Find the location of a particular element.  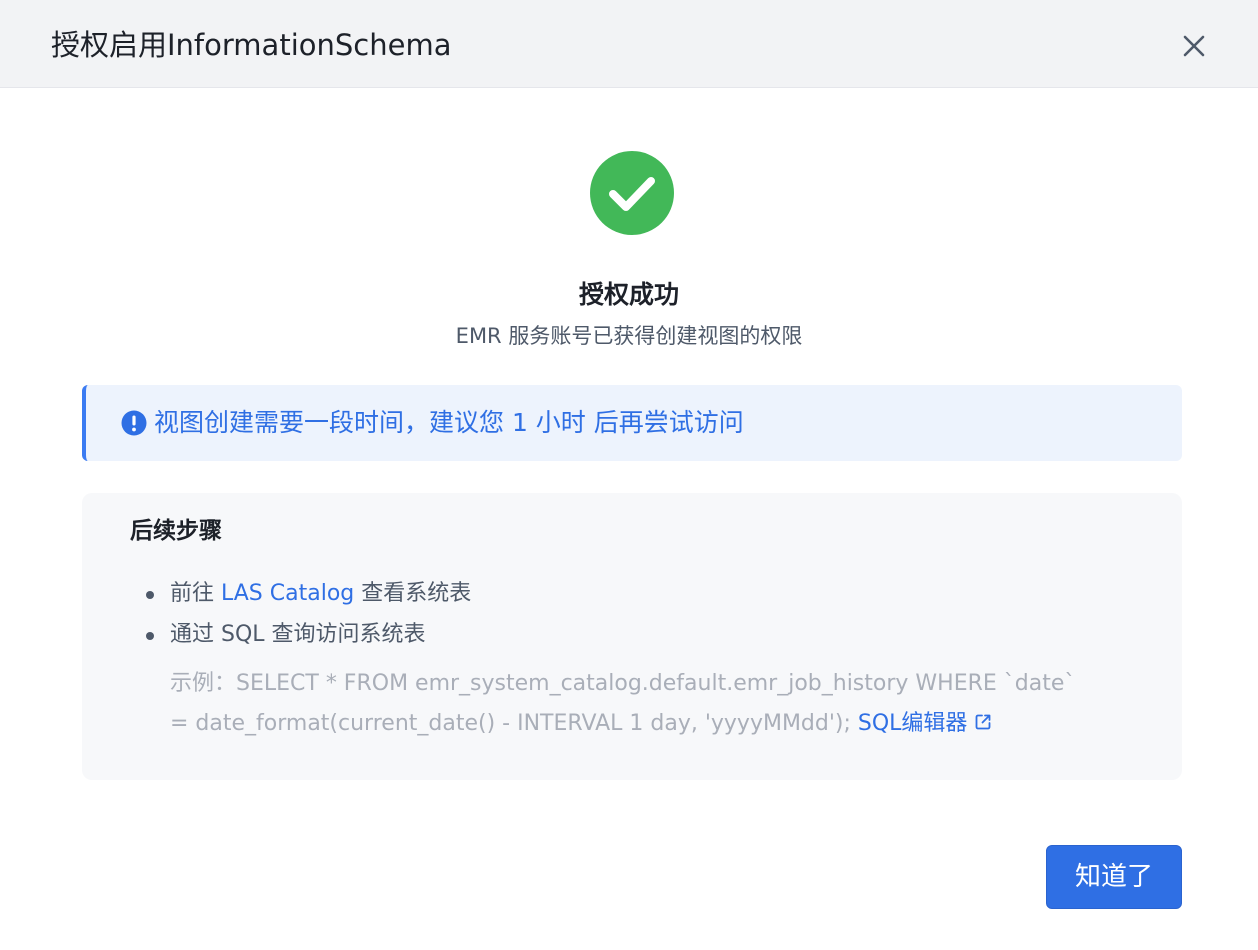

close-icon is located at coordinates (1194, 46).